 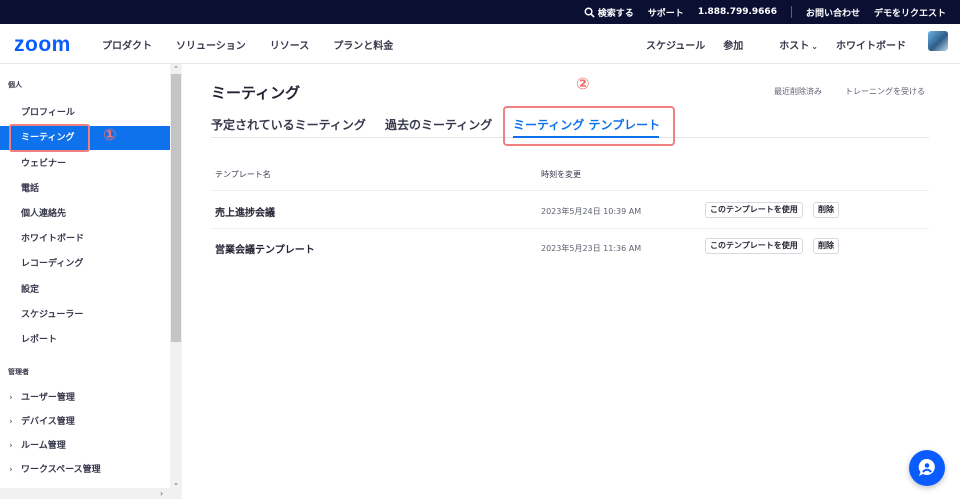 What do you see at coordinates (938, 41) in the screenshot?
I see `avatar` at bounding box center [938, 41].